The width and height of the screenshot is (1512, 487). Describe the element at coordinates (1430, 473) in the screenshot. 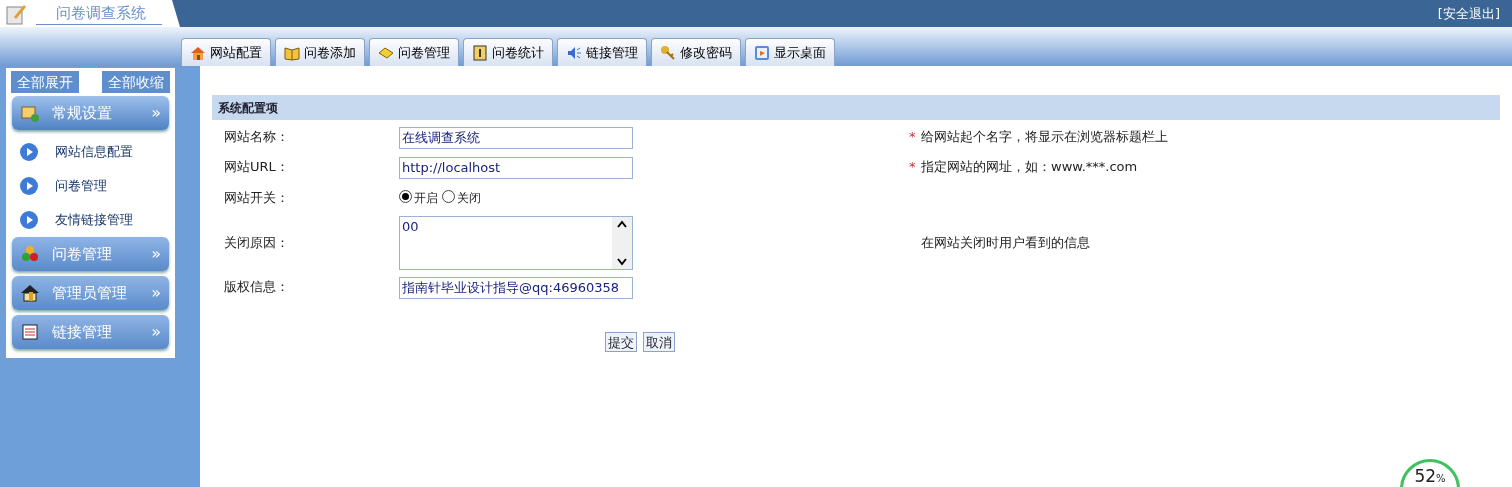

I see `speed-meter: 52%` at that location.